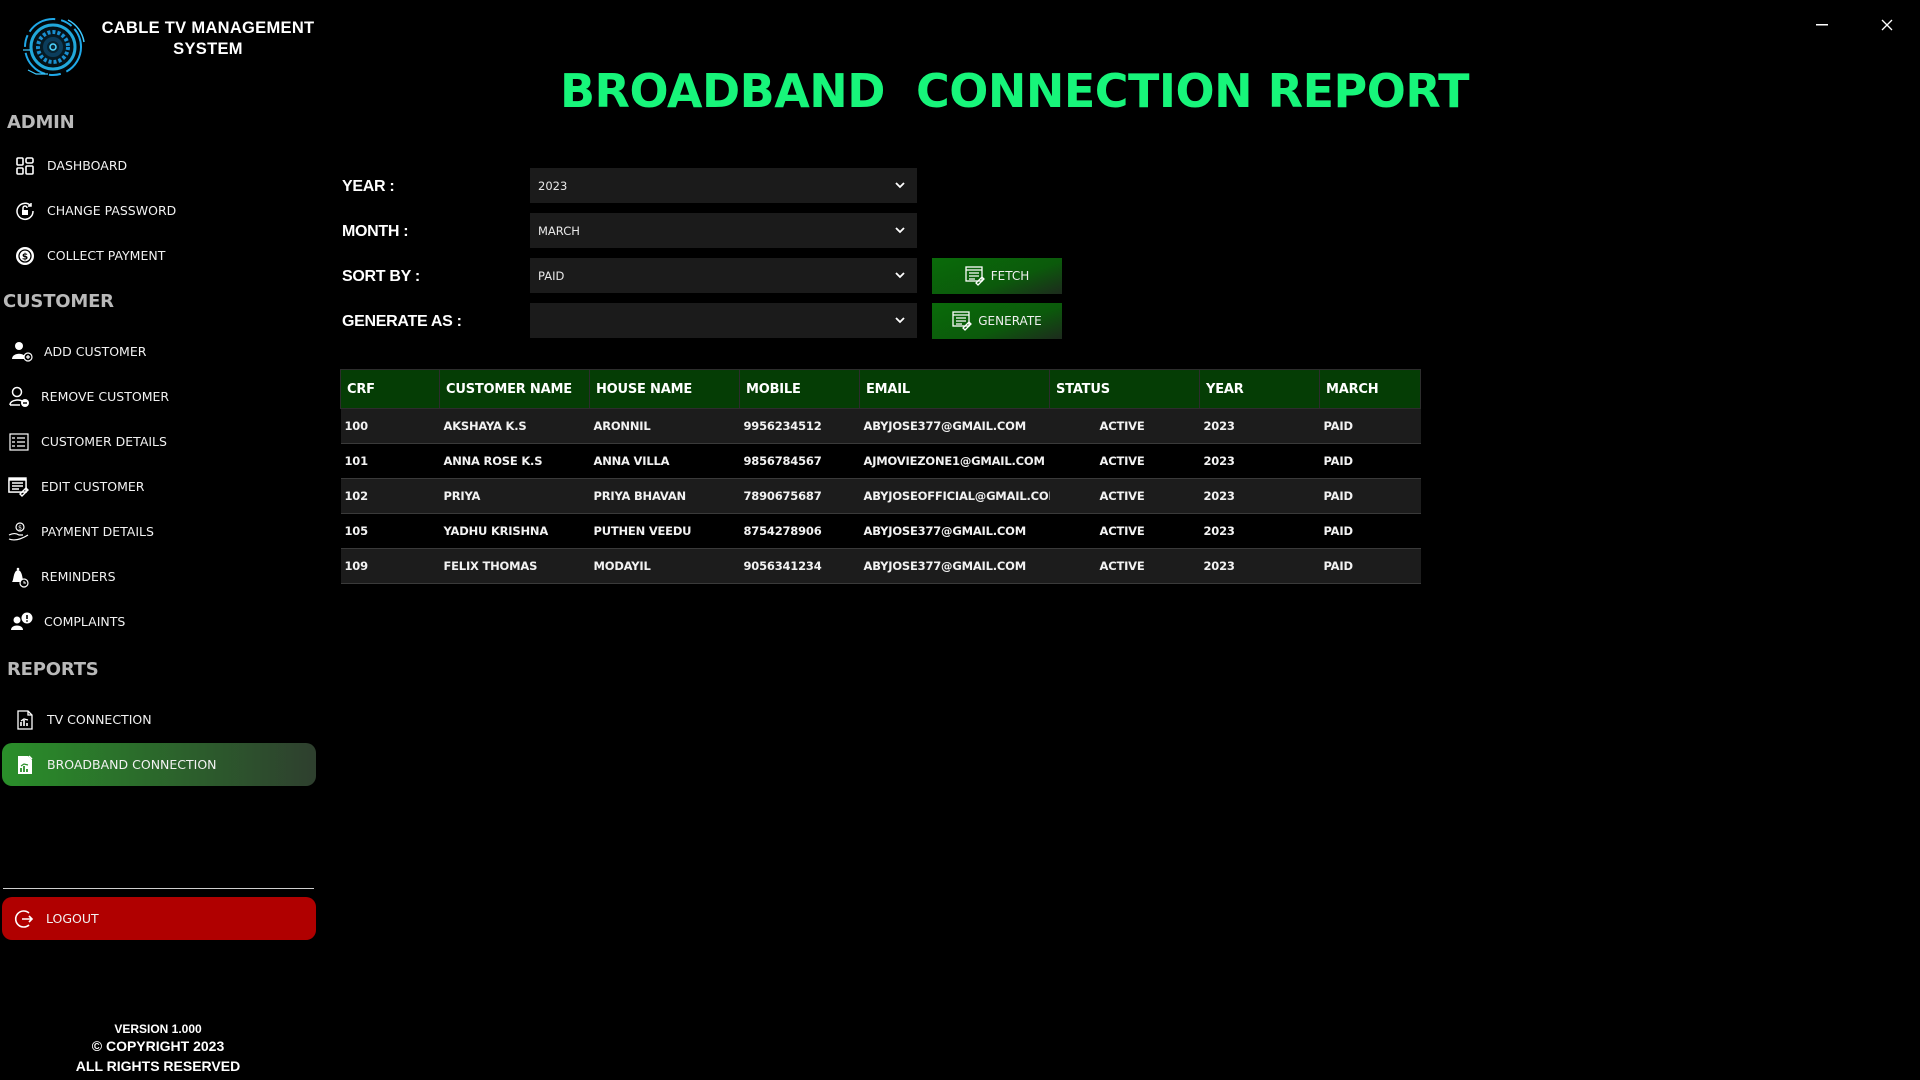 The height and width of the screenshot is (1080, 1920). What do you see at coordinates (19, 532) in the screenshot?
I see `hand-coin-icon: $` at bounding box center [19, 532].